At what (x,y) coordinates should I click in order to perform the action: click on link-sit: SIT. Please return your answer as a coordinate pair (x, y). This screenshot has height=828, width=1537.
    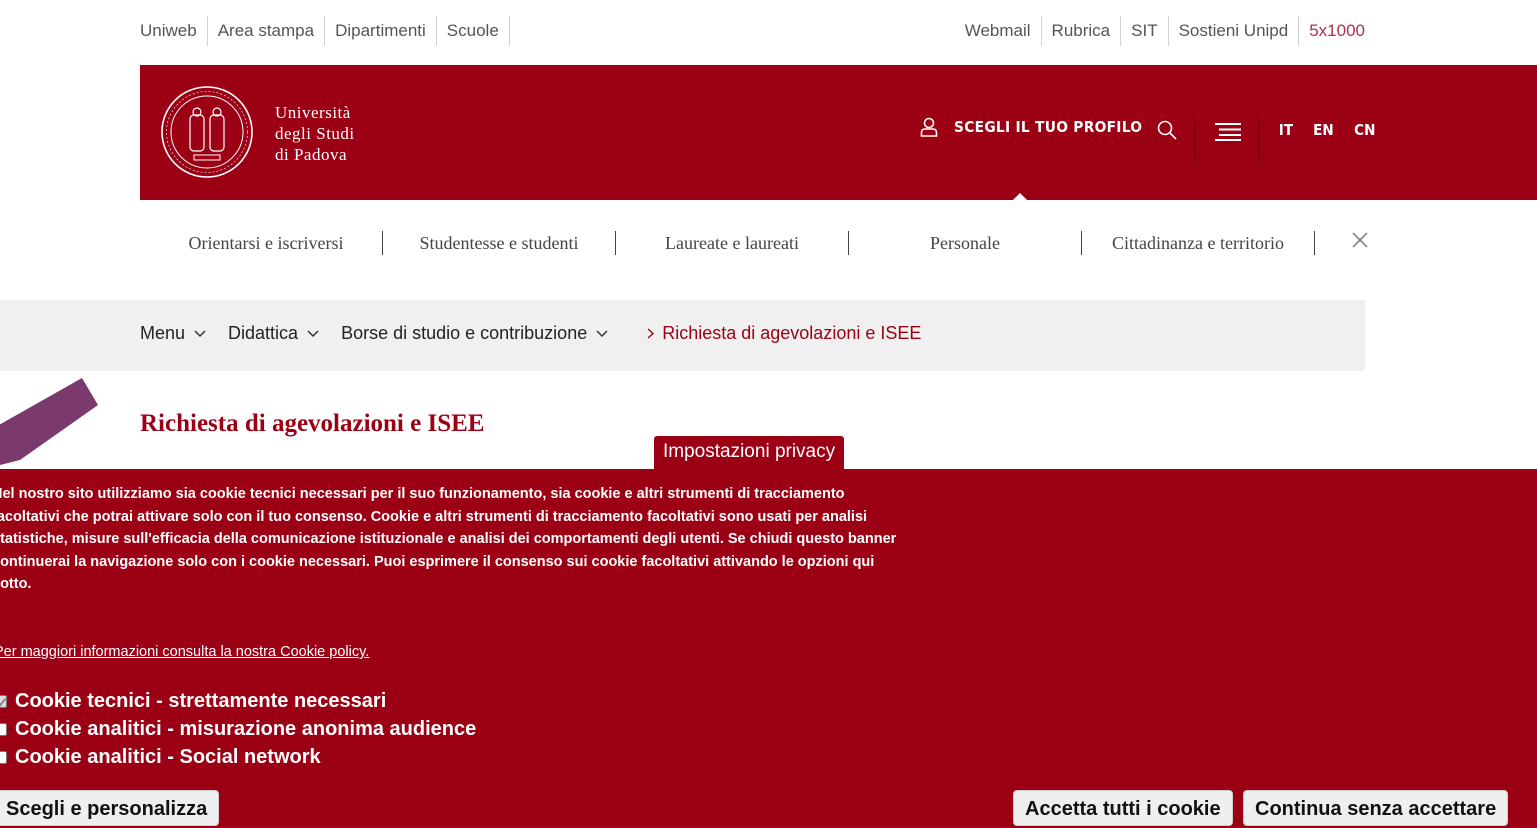
    Looking at the image, I should click on (1145, 31).